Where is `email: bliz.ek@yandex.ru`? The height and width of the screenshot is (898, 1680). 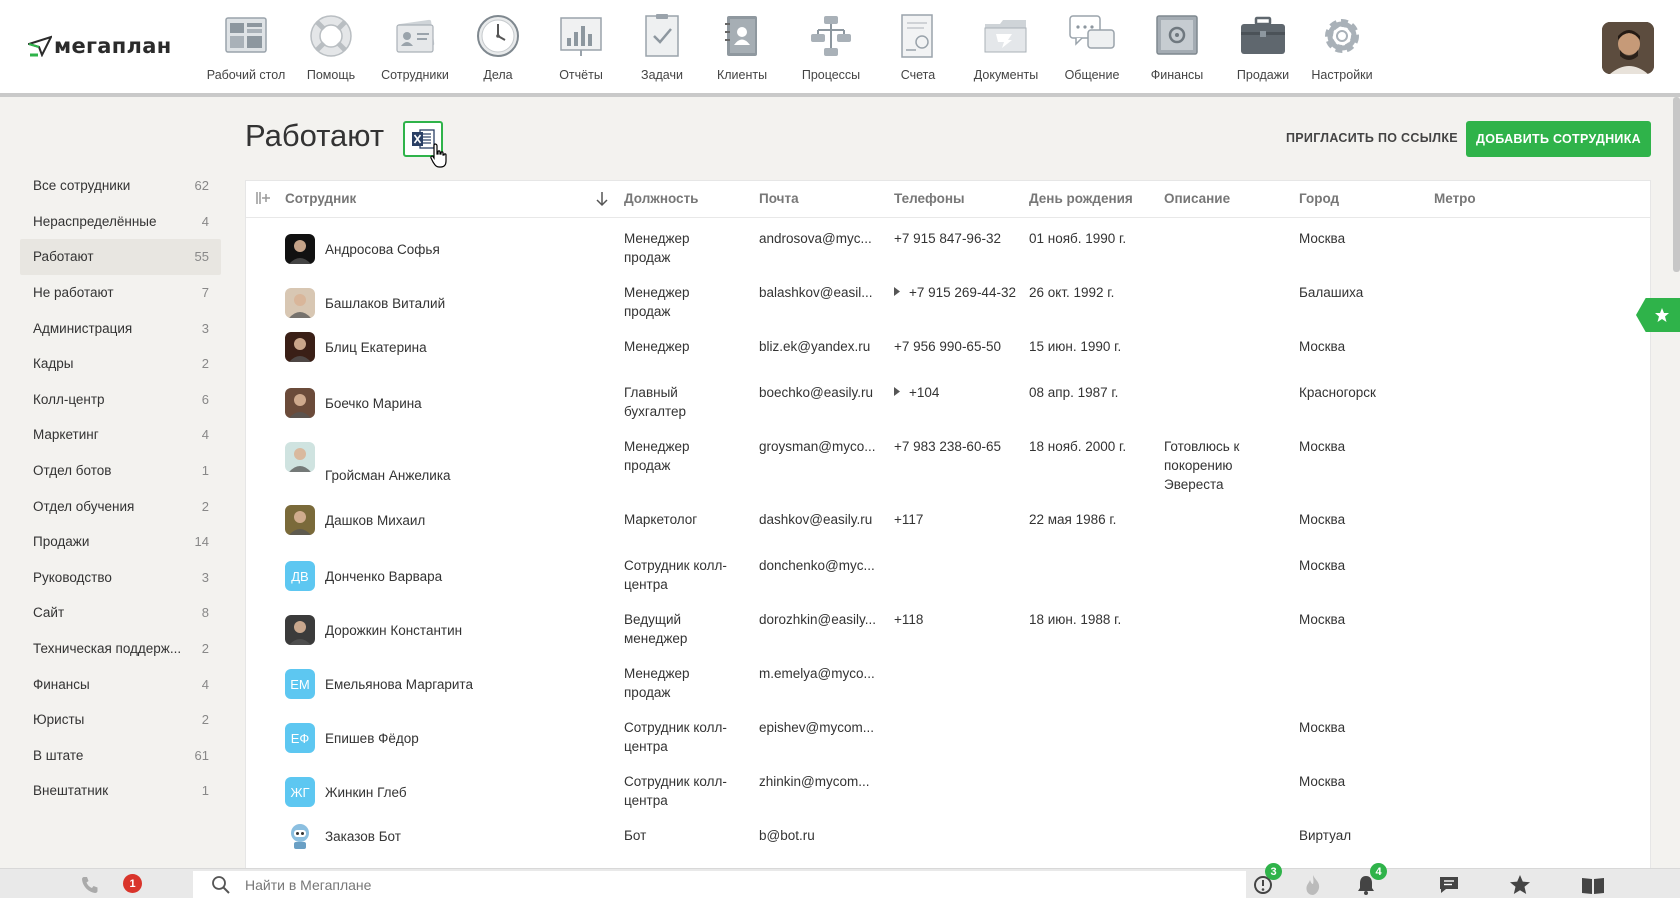 email: bliz.ek@yandex.ru is located at coordinates (814, 346).